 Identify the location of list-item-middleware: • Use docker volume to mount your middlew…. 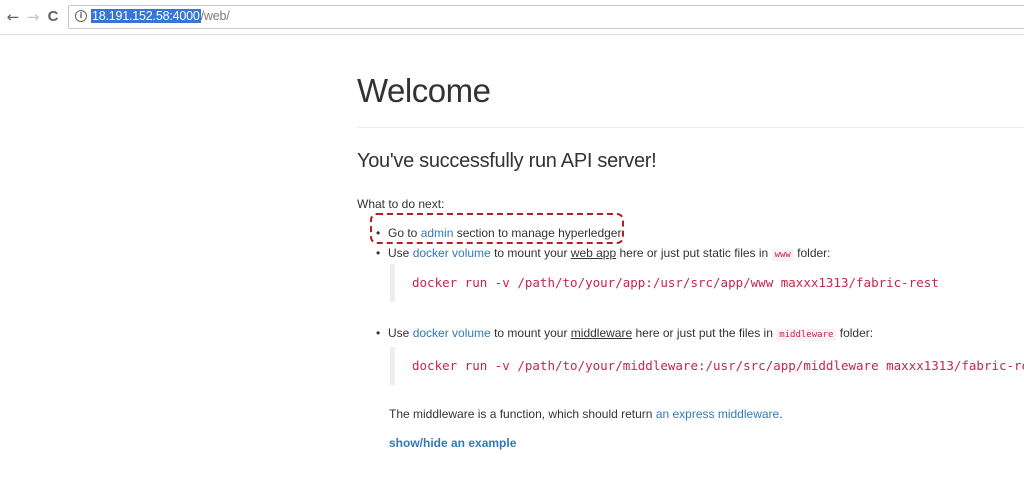
(625, 333).